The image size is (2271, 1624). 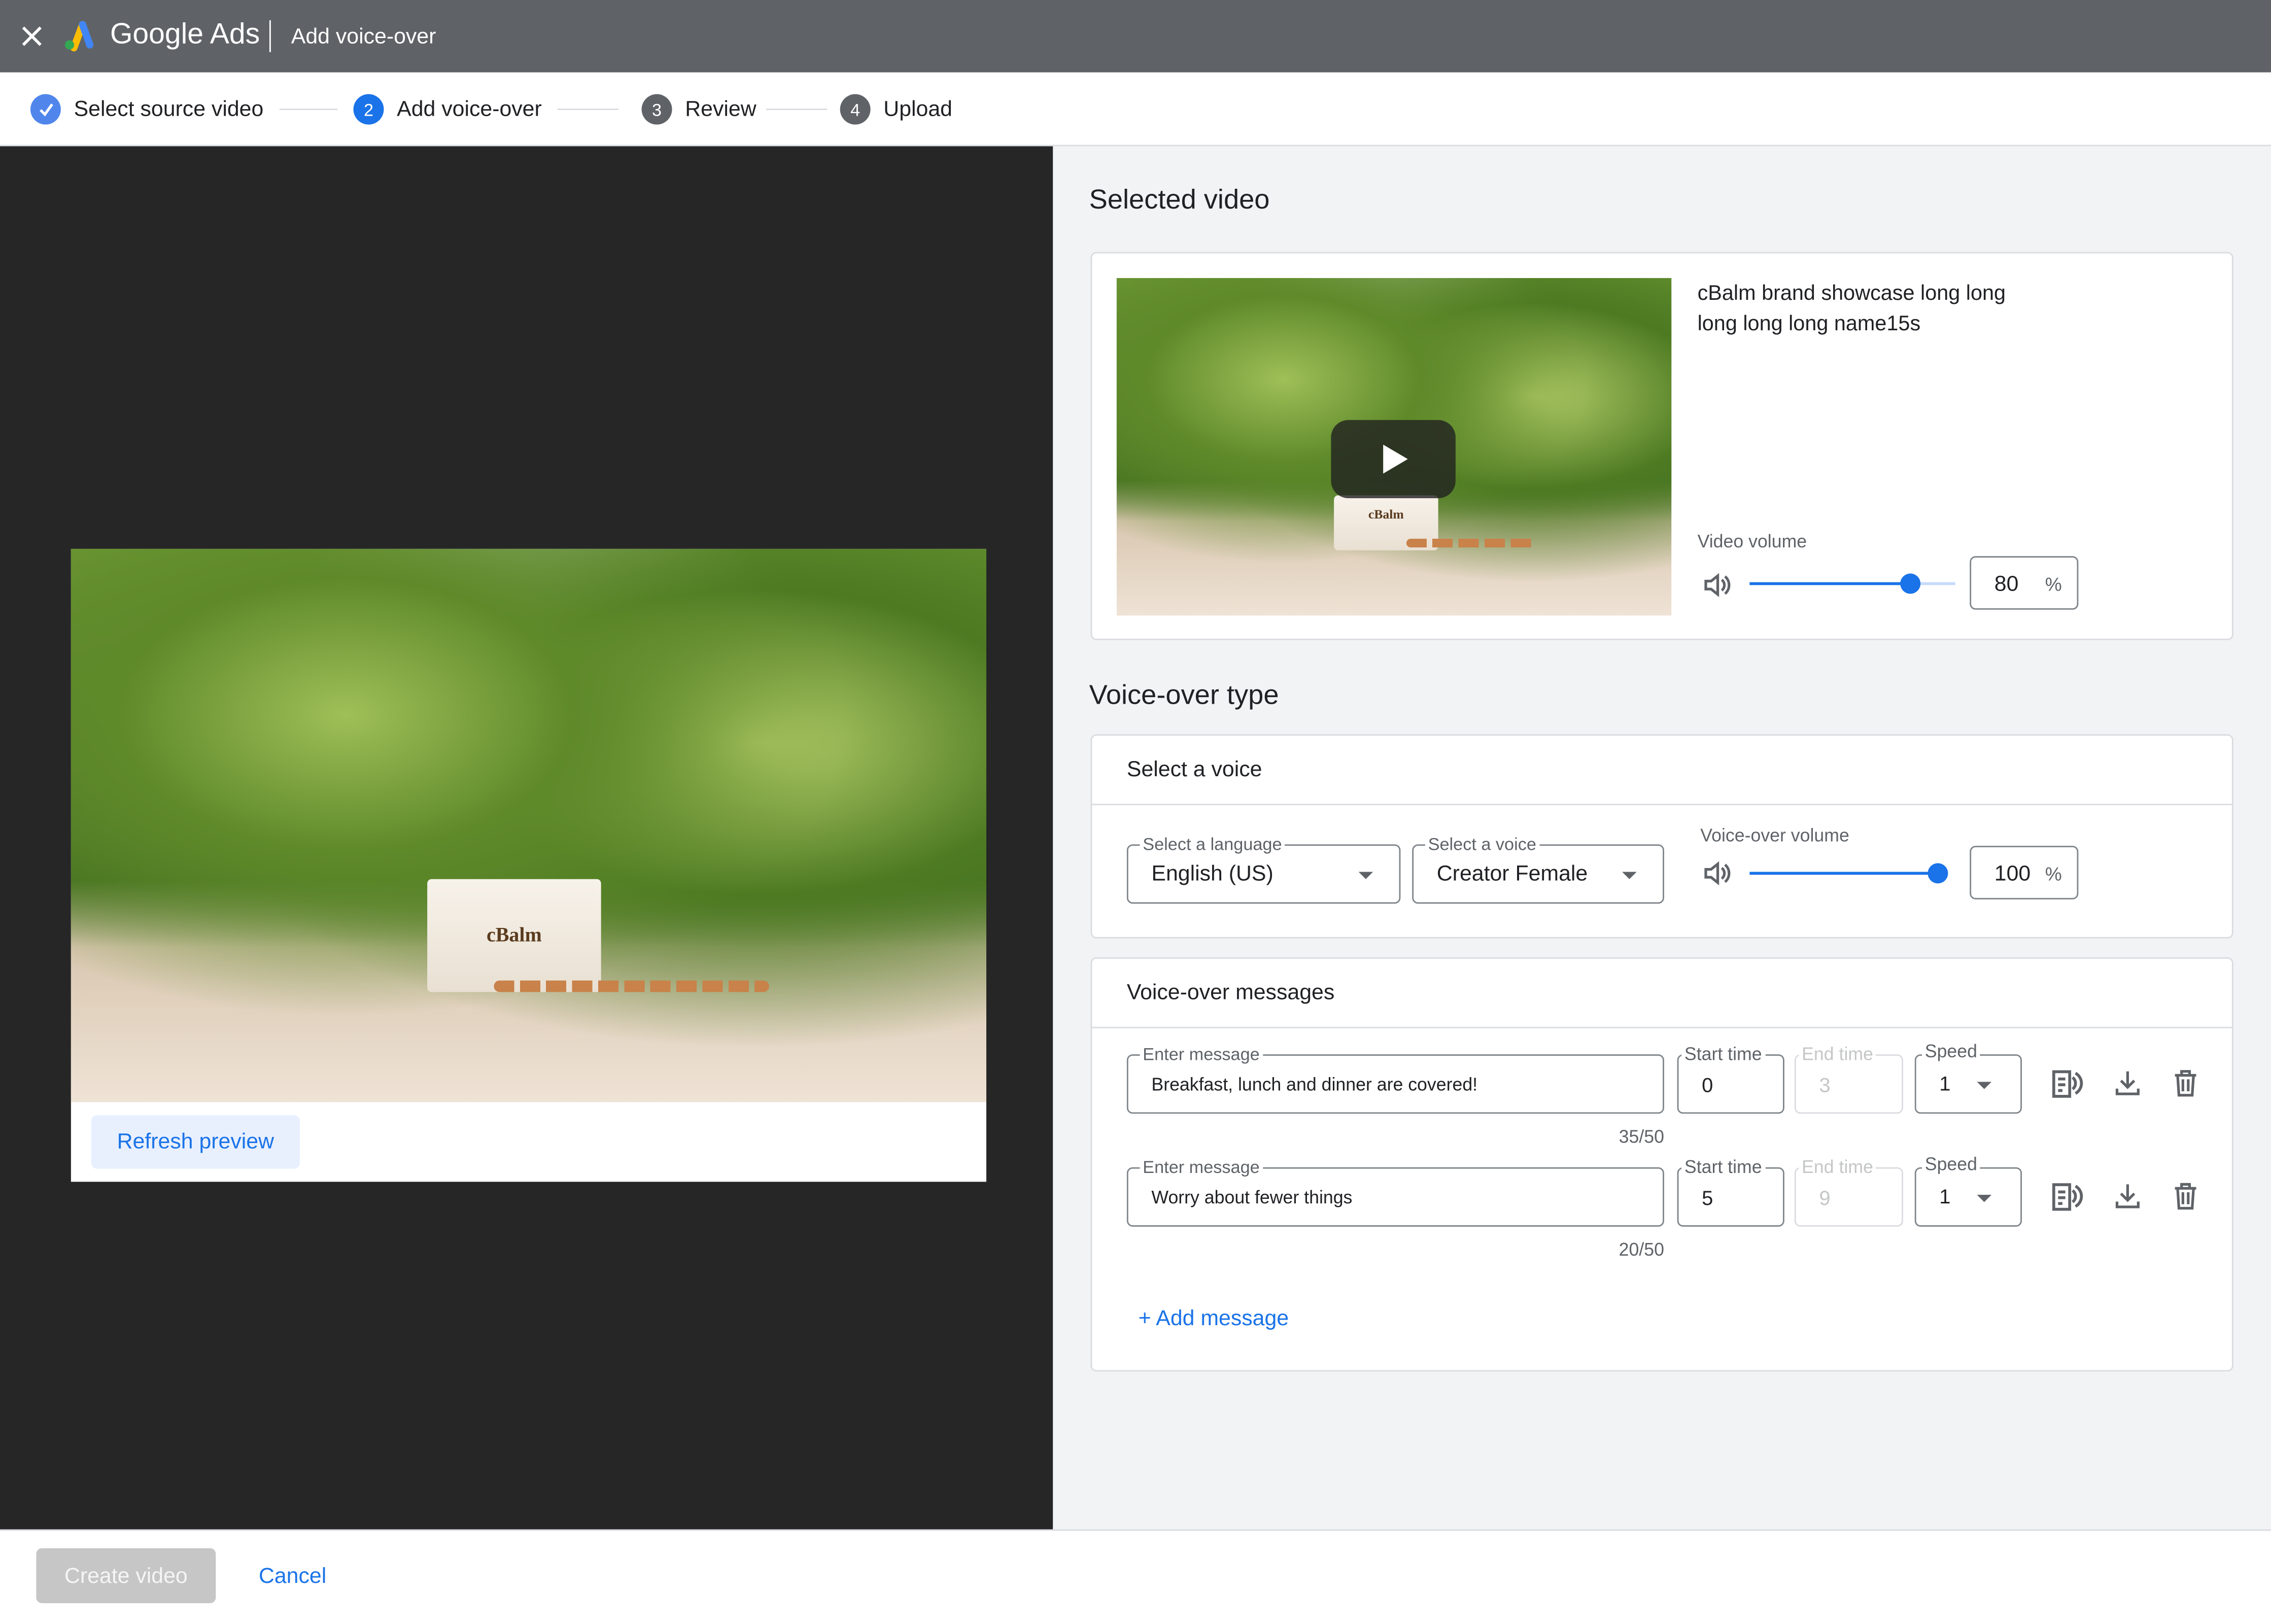 I want to click on voice-volume-input: 100 %, so click(x=2024, y=873).